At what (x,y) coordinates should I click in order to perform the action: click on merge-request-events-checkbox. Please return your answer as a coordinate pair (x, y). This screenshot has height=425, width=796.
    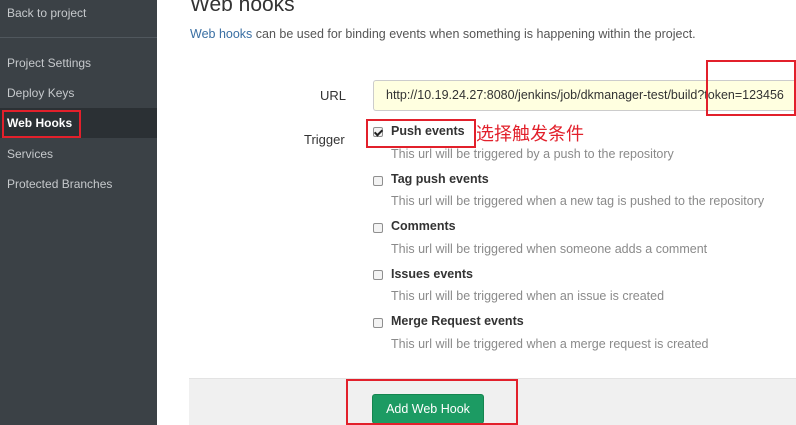
    Looking at the image, I should click on (378, 323).